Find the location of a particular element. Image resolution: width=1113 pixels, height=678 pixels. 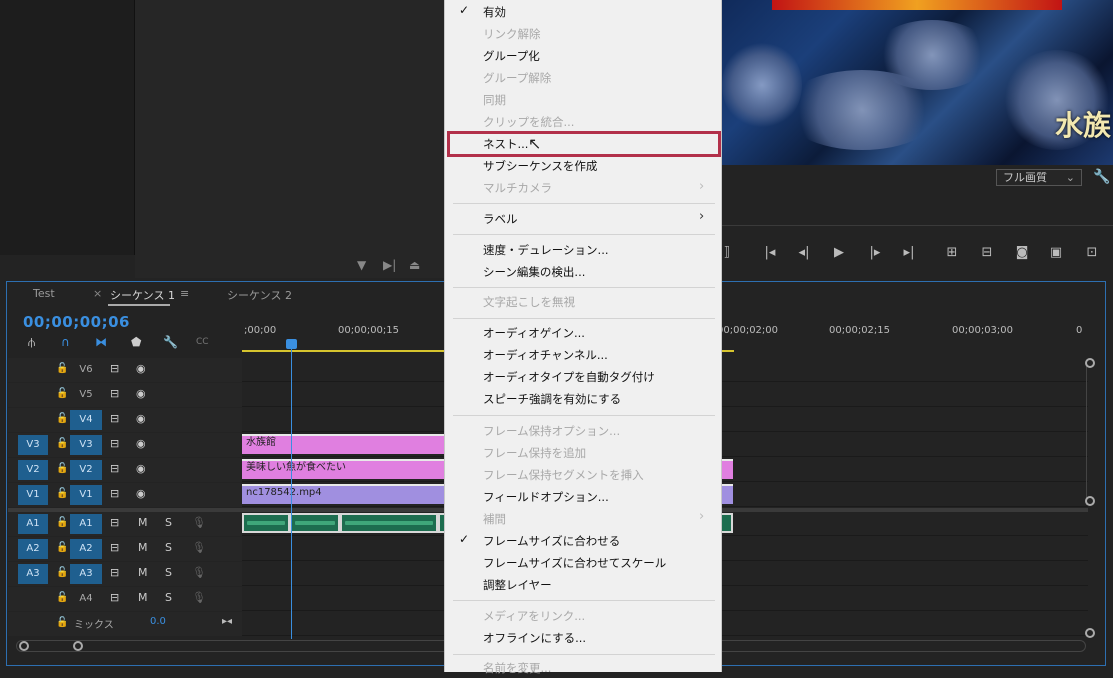

clip-v3: 水族館 is located at coordinates (343, 444).